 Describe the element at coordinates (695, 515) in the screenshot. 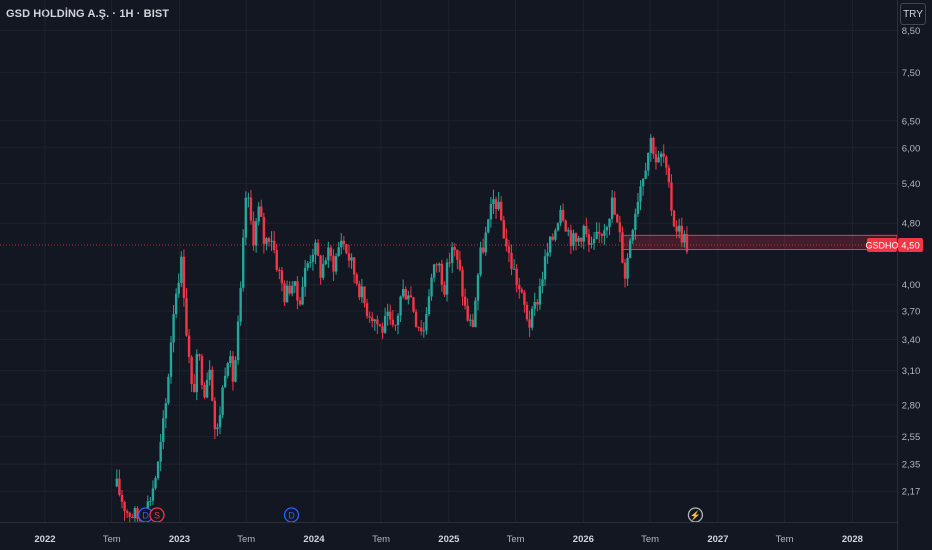

I see `event-marker: ⚡` at that location.